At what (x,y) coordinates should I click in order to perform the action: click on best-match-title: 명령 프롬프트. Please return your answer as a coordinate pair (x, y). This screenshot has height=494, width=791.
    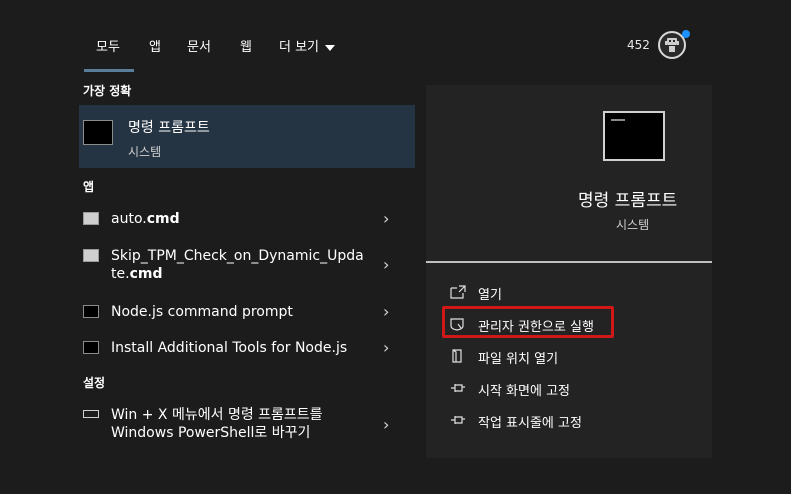
    Looking at the image, I should click on (169, 128).